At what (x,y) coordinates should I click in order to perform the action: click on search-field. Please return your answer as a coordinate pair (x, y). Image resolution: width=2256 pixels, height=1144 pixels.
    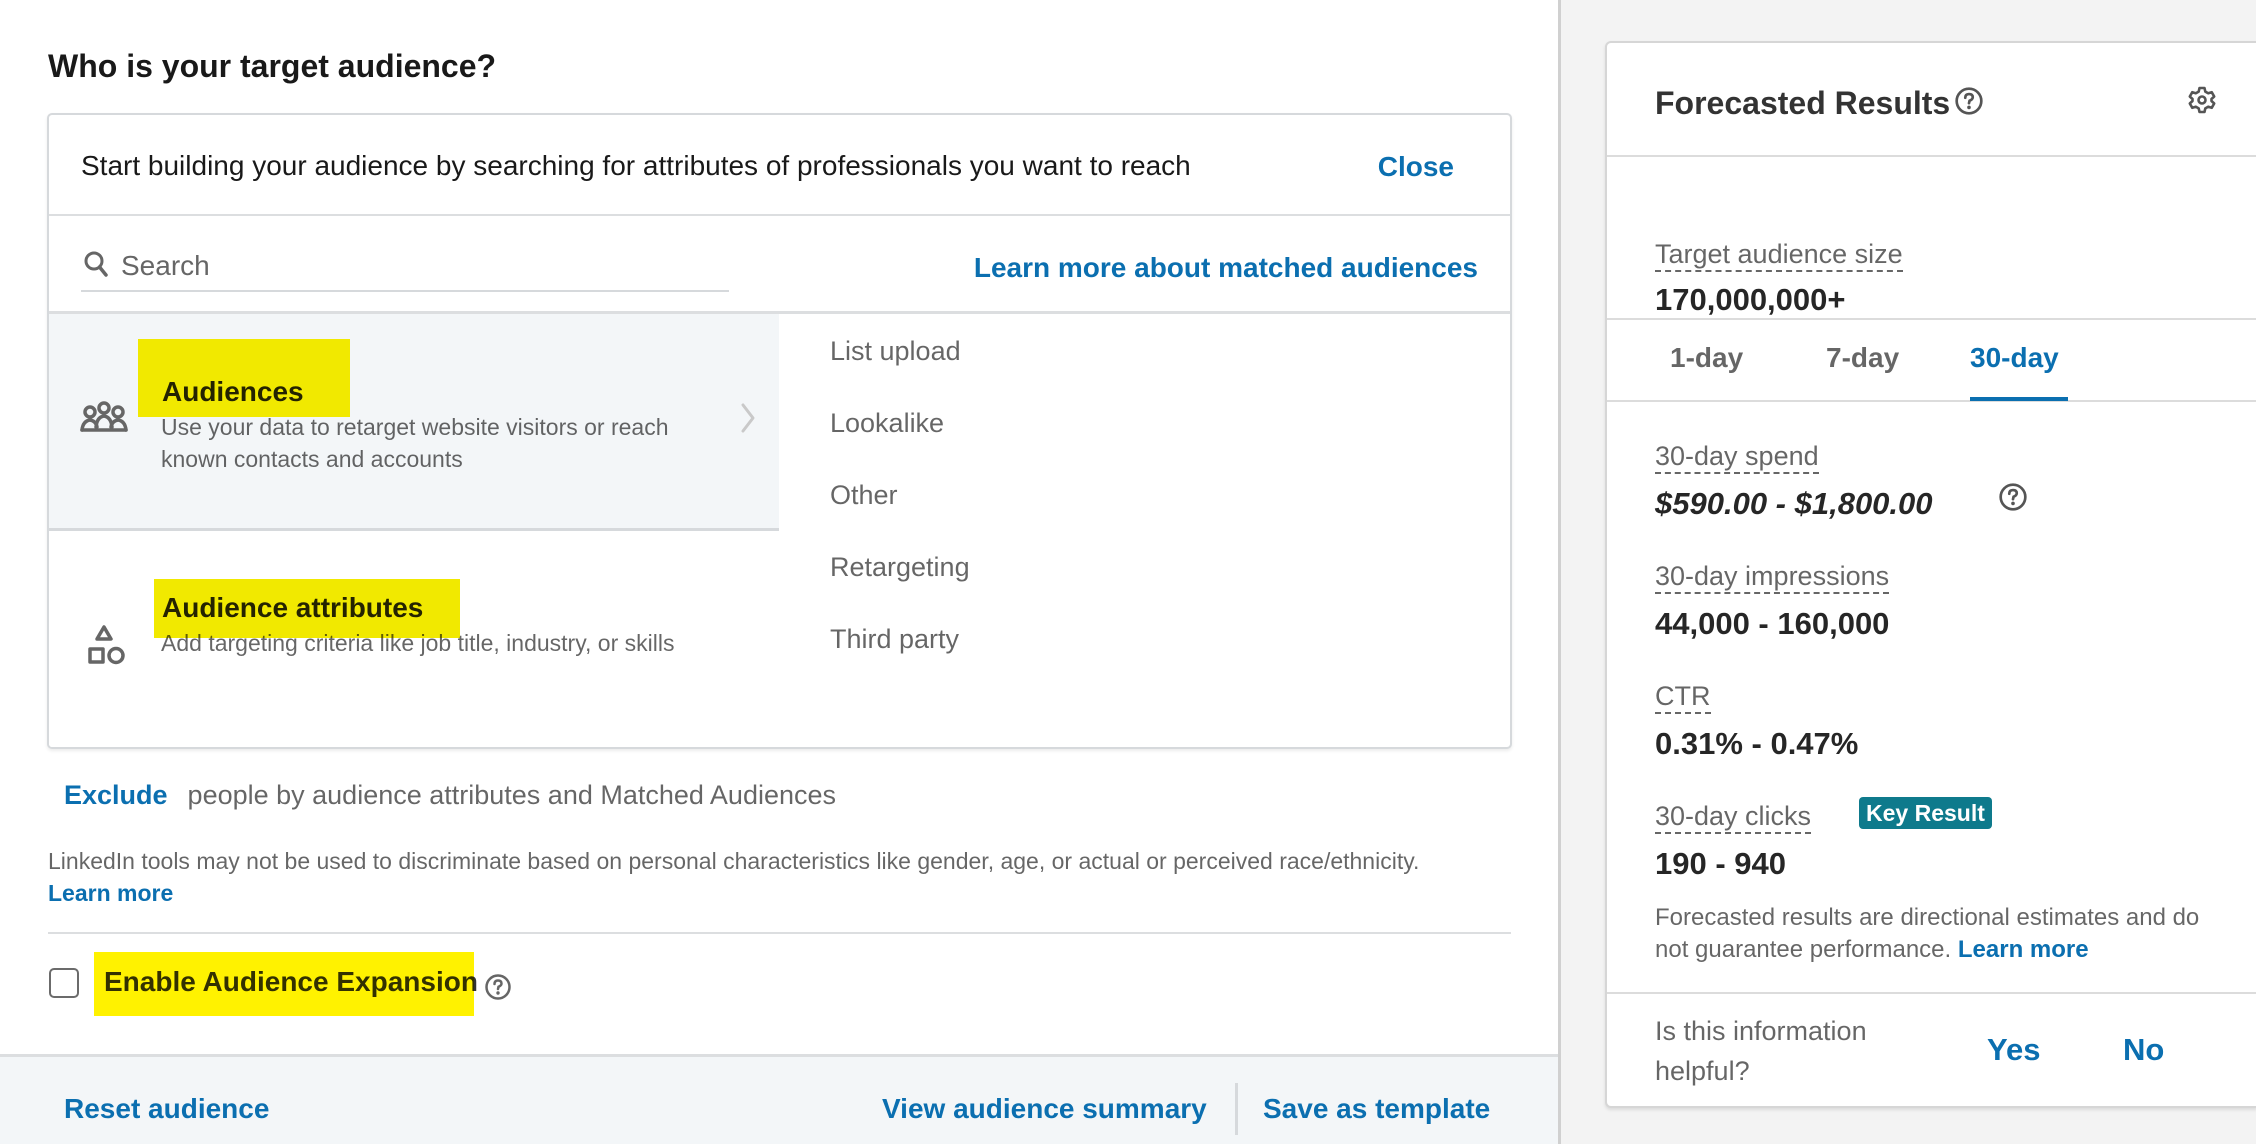
    Looking at the image, I should click on (405, 268).